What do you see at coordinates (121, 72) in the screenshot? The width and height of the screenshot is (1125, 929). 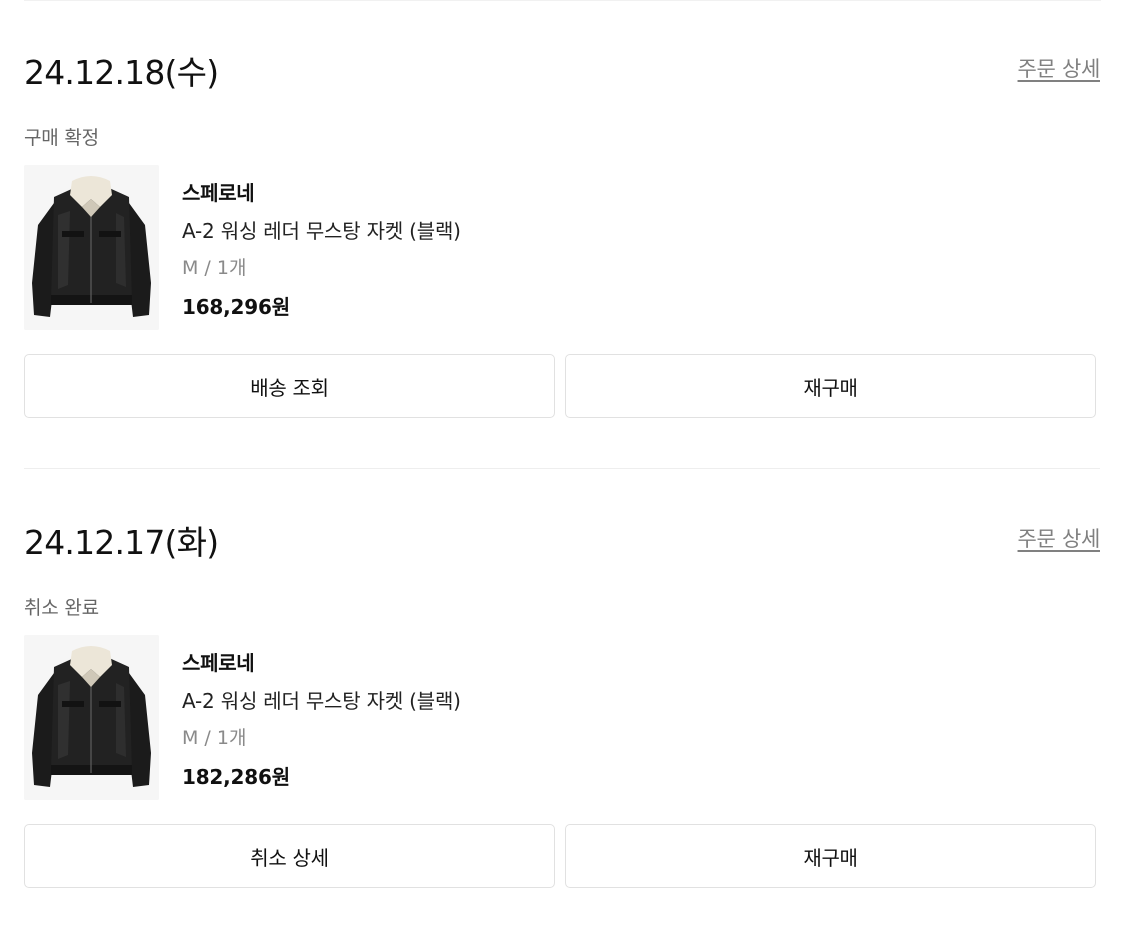 I see `order-date: 24.12.18(수)` at bounding box center [121, 72].